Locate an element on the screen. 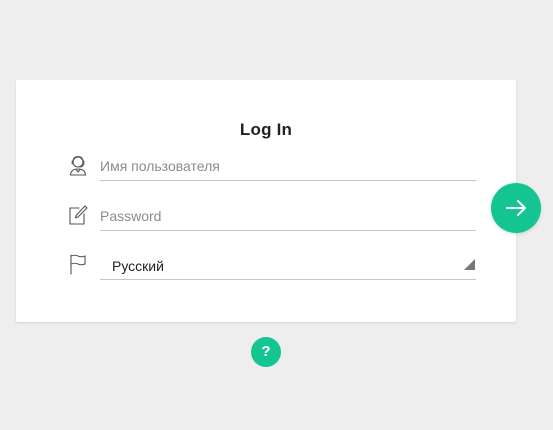  username-field is located at coordinates (288, 167).